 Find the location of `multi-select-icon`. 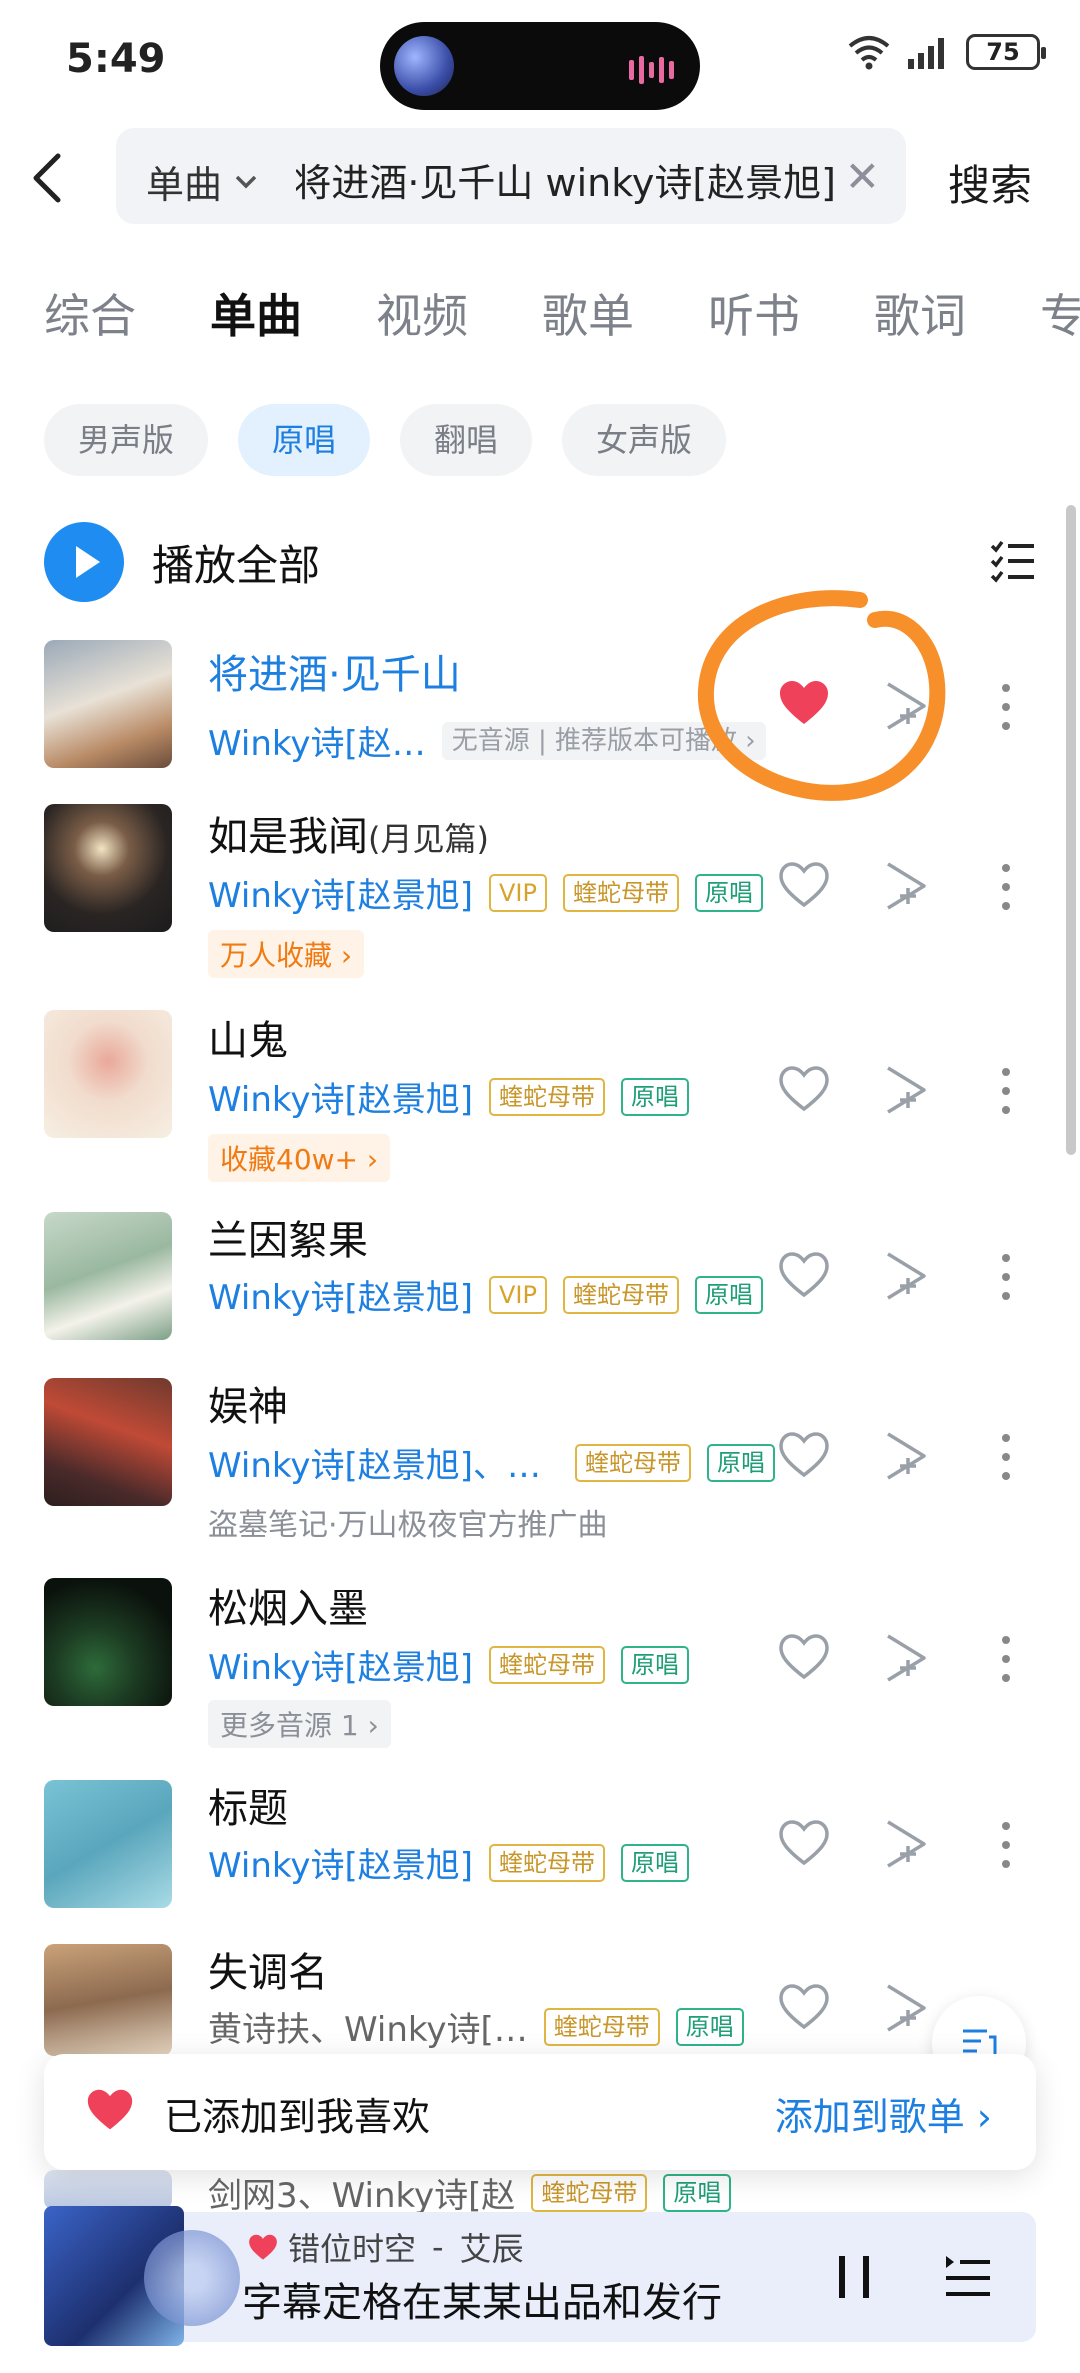

multi-select-icon is located at coordinates (1013, 562).